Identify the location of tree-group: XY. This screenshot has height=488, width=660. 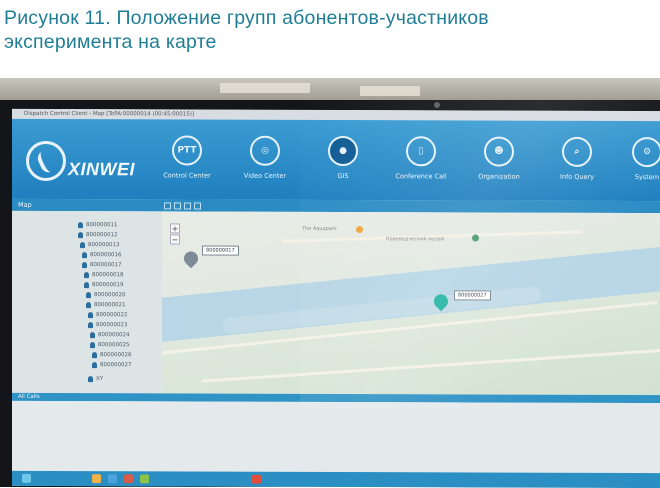
(95, 379).